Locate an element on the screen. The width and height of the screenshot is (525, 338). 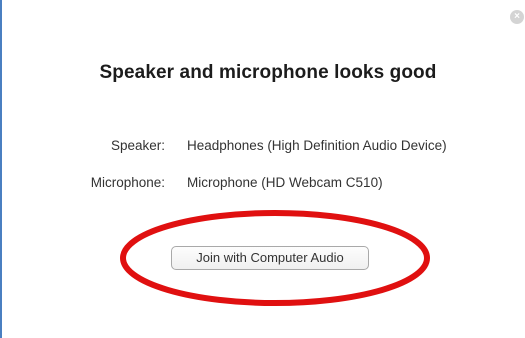
microphone-device-value: Microphone (HD Webcam C510) is located at coordinates (285, 182).